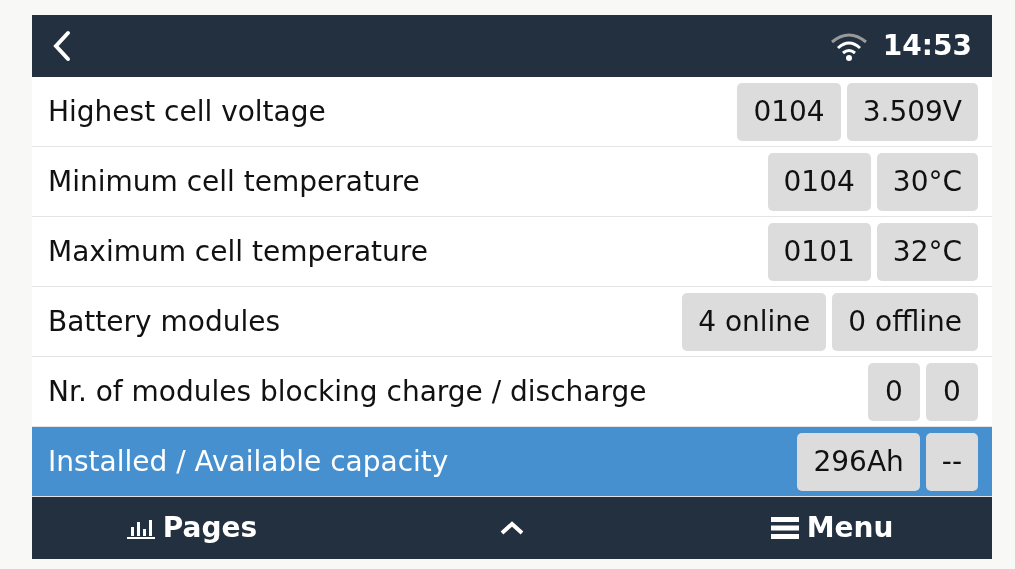  Describe the element at coordinates (848, 46) in the screenshot. I see `wifi-icon` at that location.